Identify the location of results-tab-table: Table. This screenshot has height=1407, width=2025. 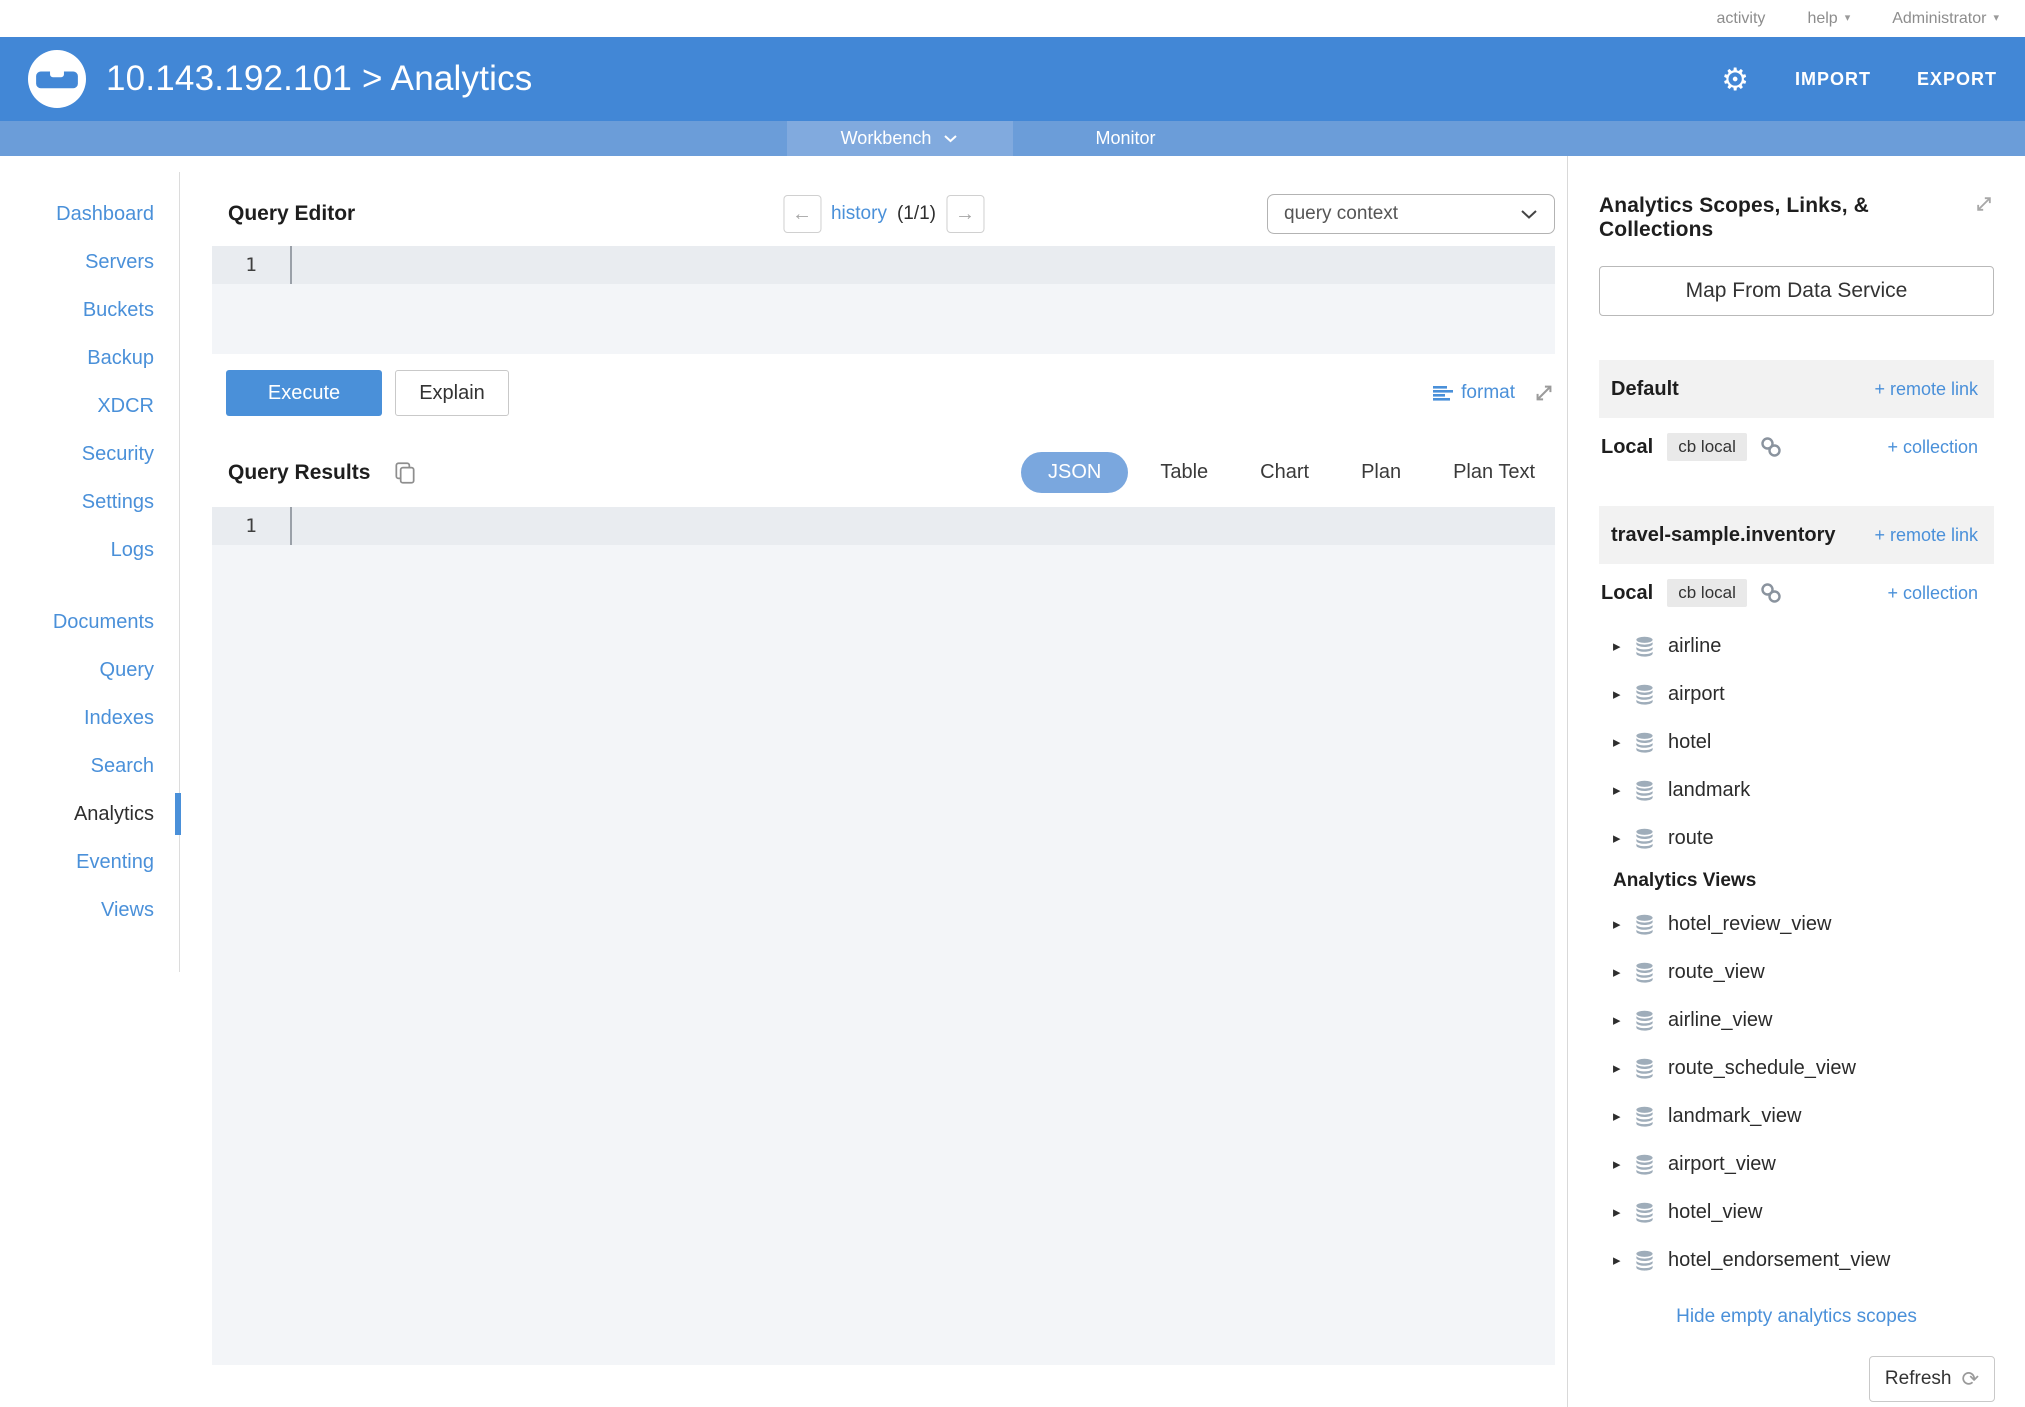
(1184, 472).